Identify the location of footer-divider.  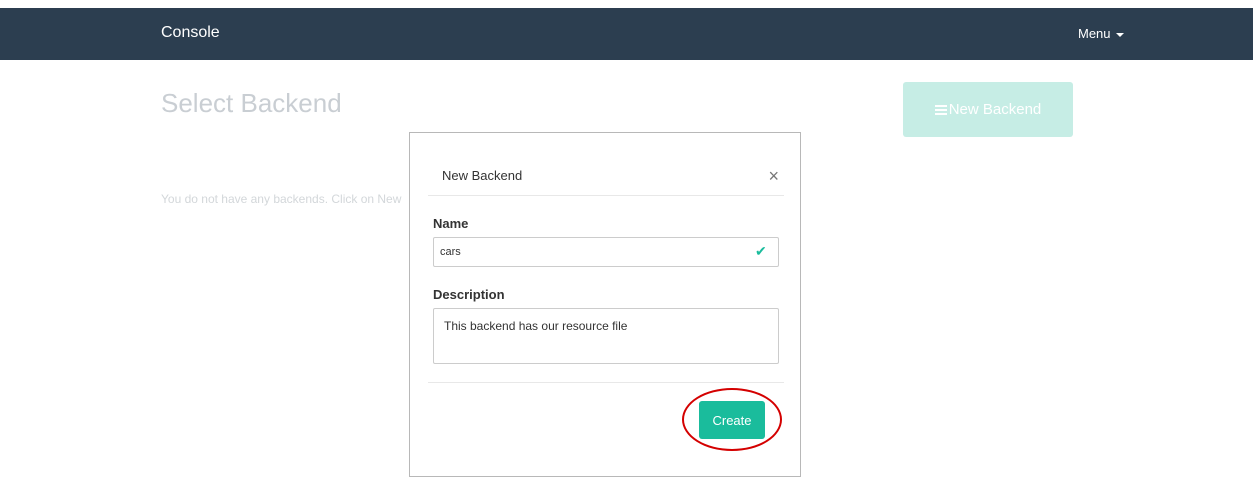
(606, 382).